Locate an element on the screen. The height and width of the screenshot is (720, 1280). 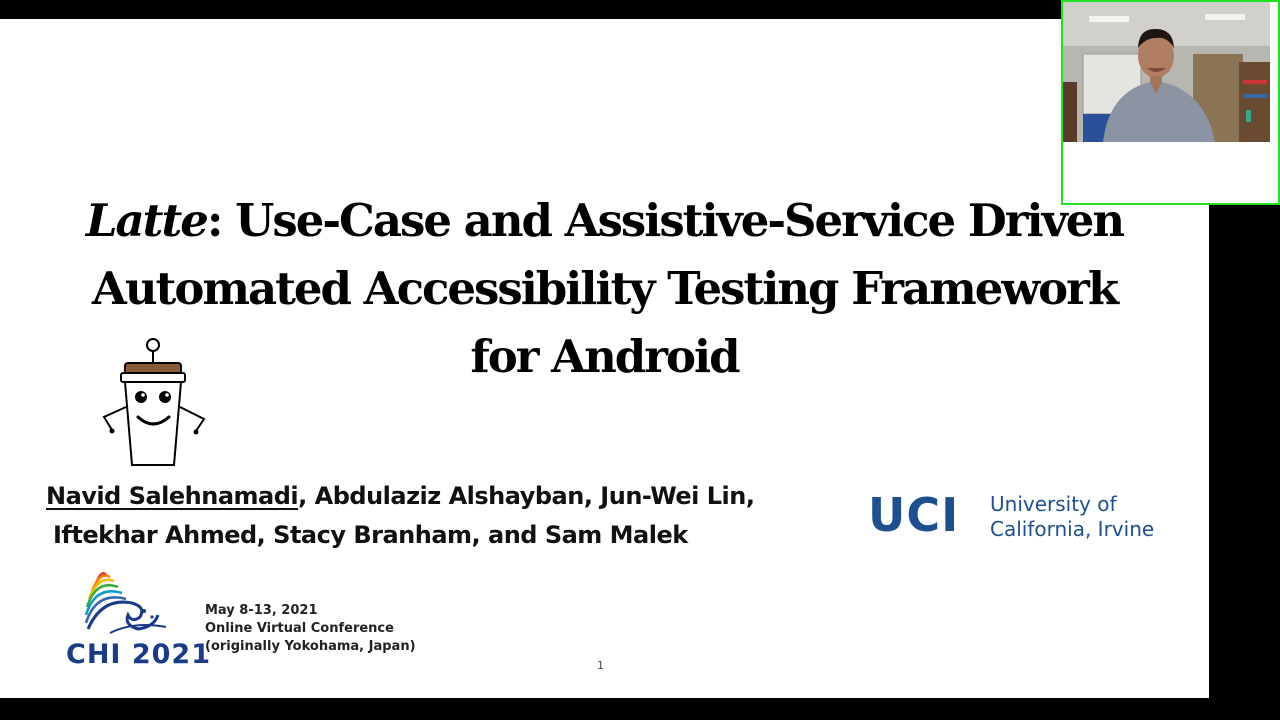
university-name-line-2: California, Irvine is located at coordinates (1072, 529).